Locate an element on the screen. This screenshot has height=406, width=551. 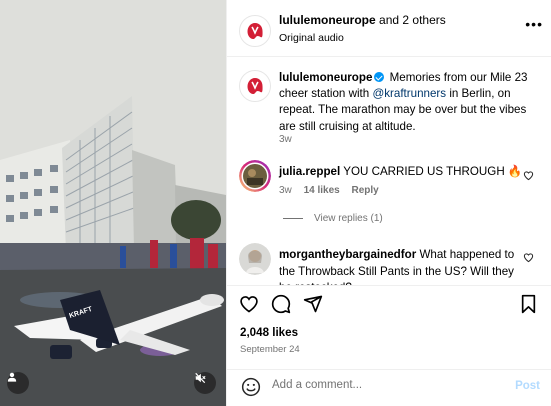
replies-divider-line is located at coordinates (293, 218).